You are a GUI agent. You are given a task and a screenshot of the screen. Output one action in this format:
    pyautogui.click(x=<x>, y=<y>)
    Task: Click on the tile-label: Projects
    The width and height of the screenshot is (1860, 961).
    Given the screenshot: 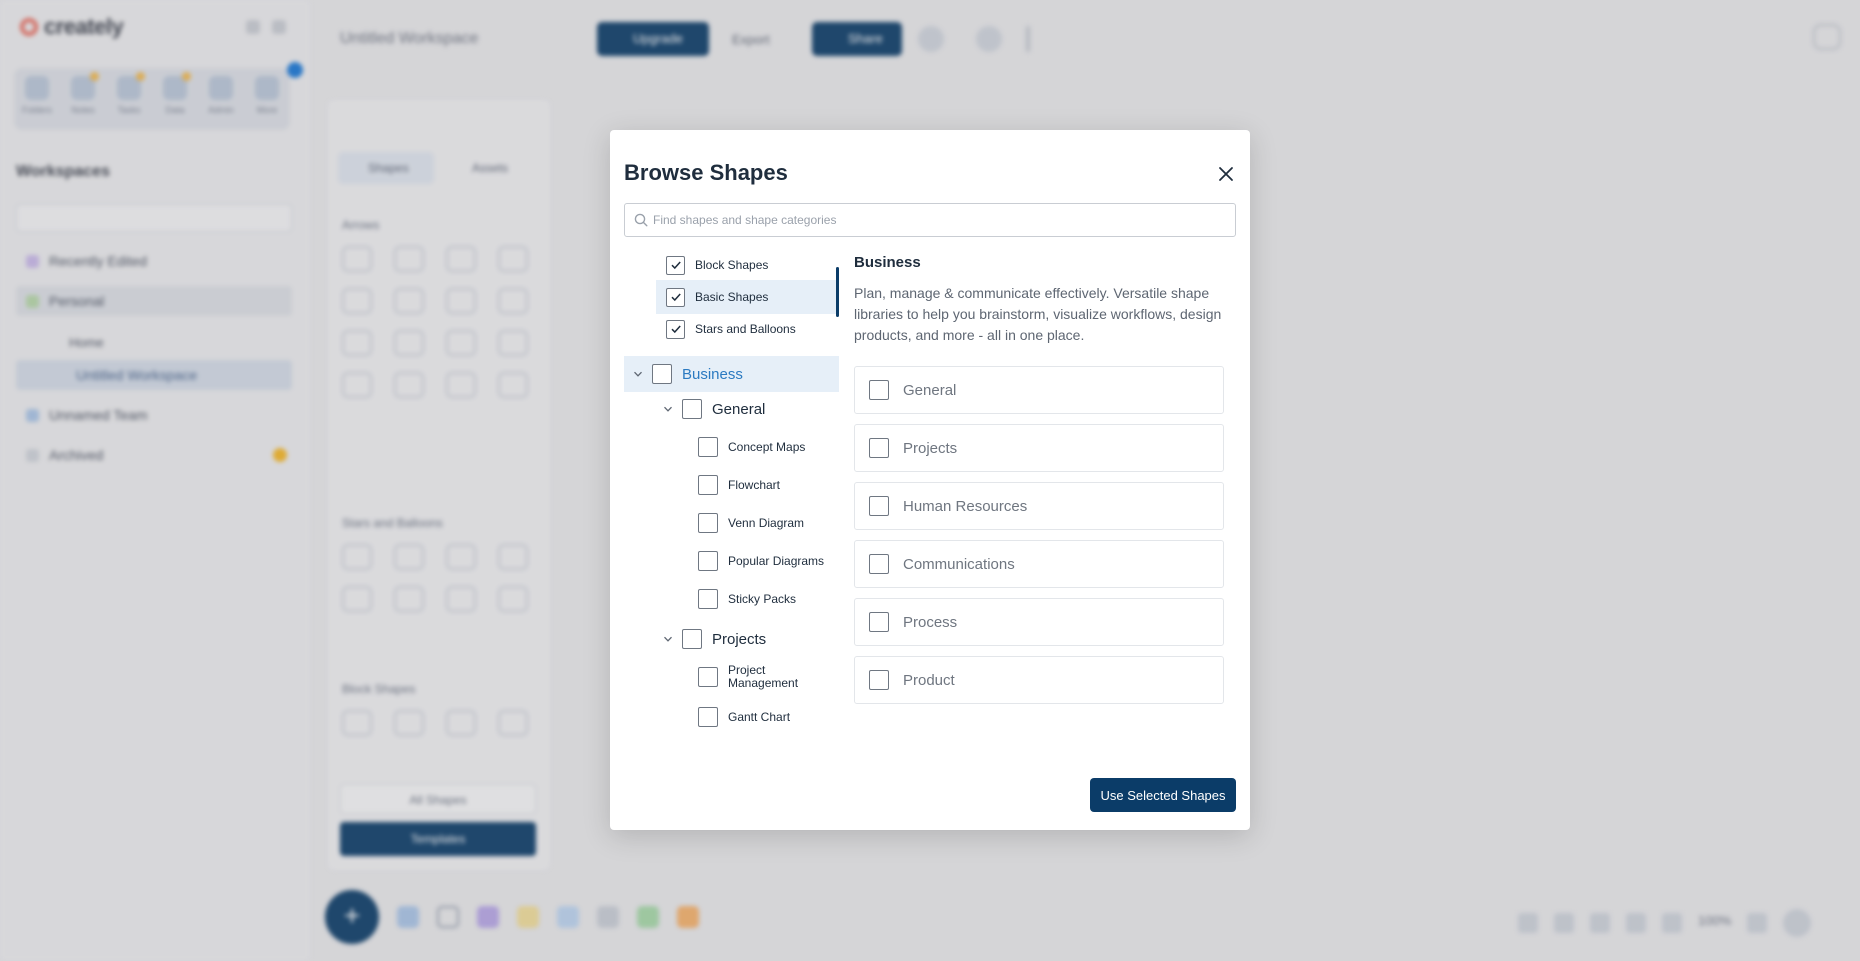 What is the action you would take?
    pyautogui.click(x=930, y=448)
    